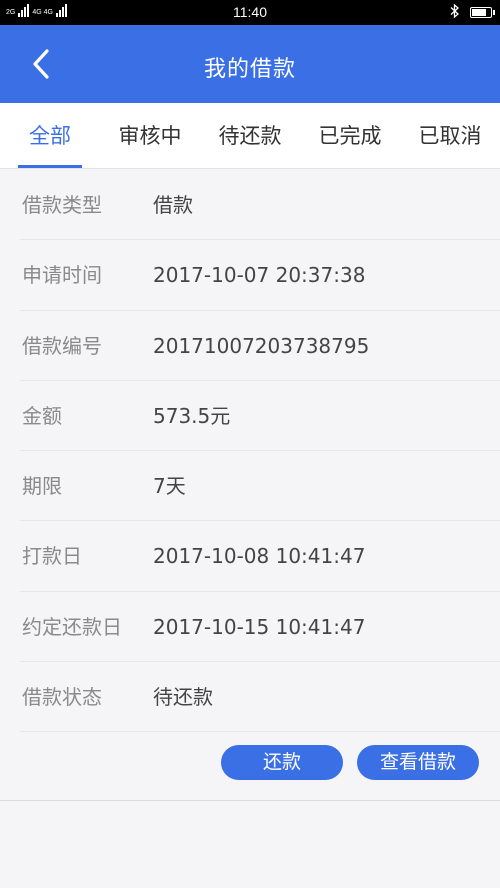  I want to click on status-bar: 2G 4G 4G 11:40, so click(250, 12).